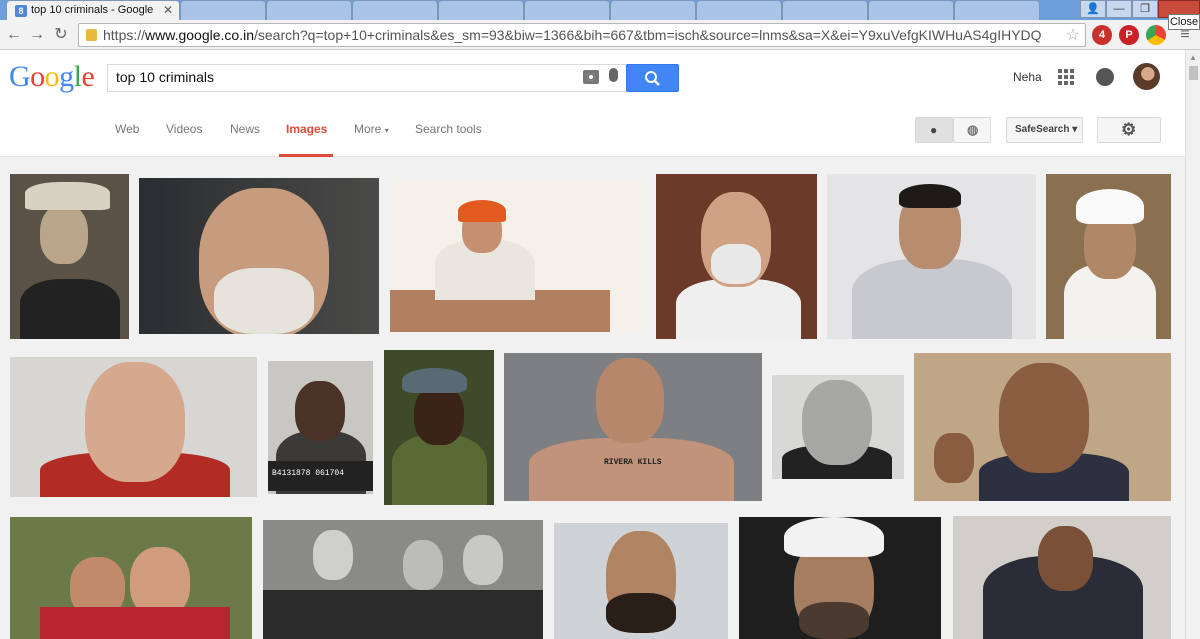 The width and height of the screenshot is (1200, 639). I want to click on google-header: Google Neha, so click(592, 77).